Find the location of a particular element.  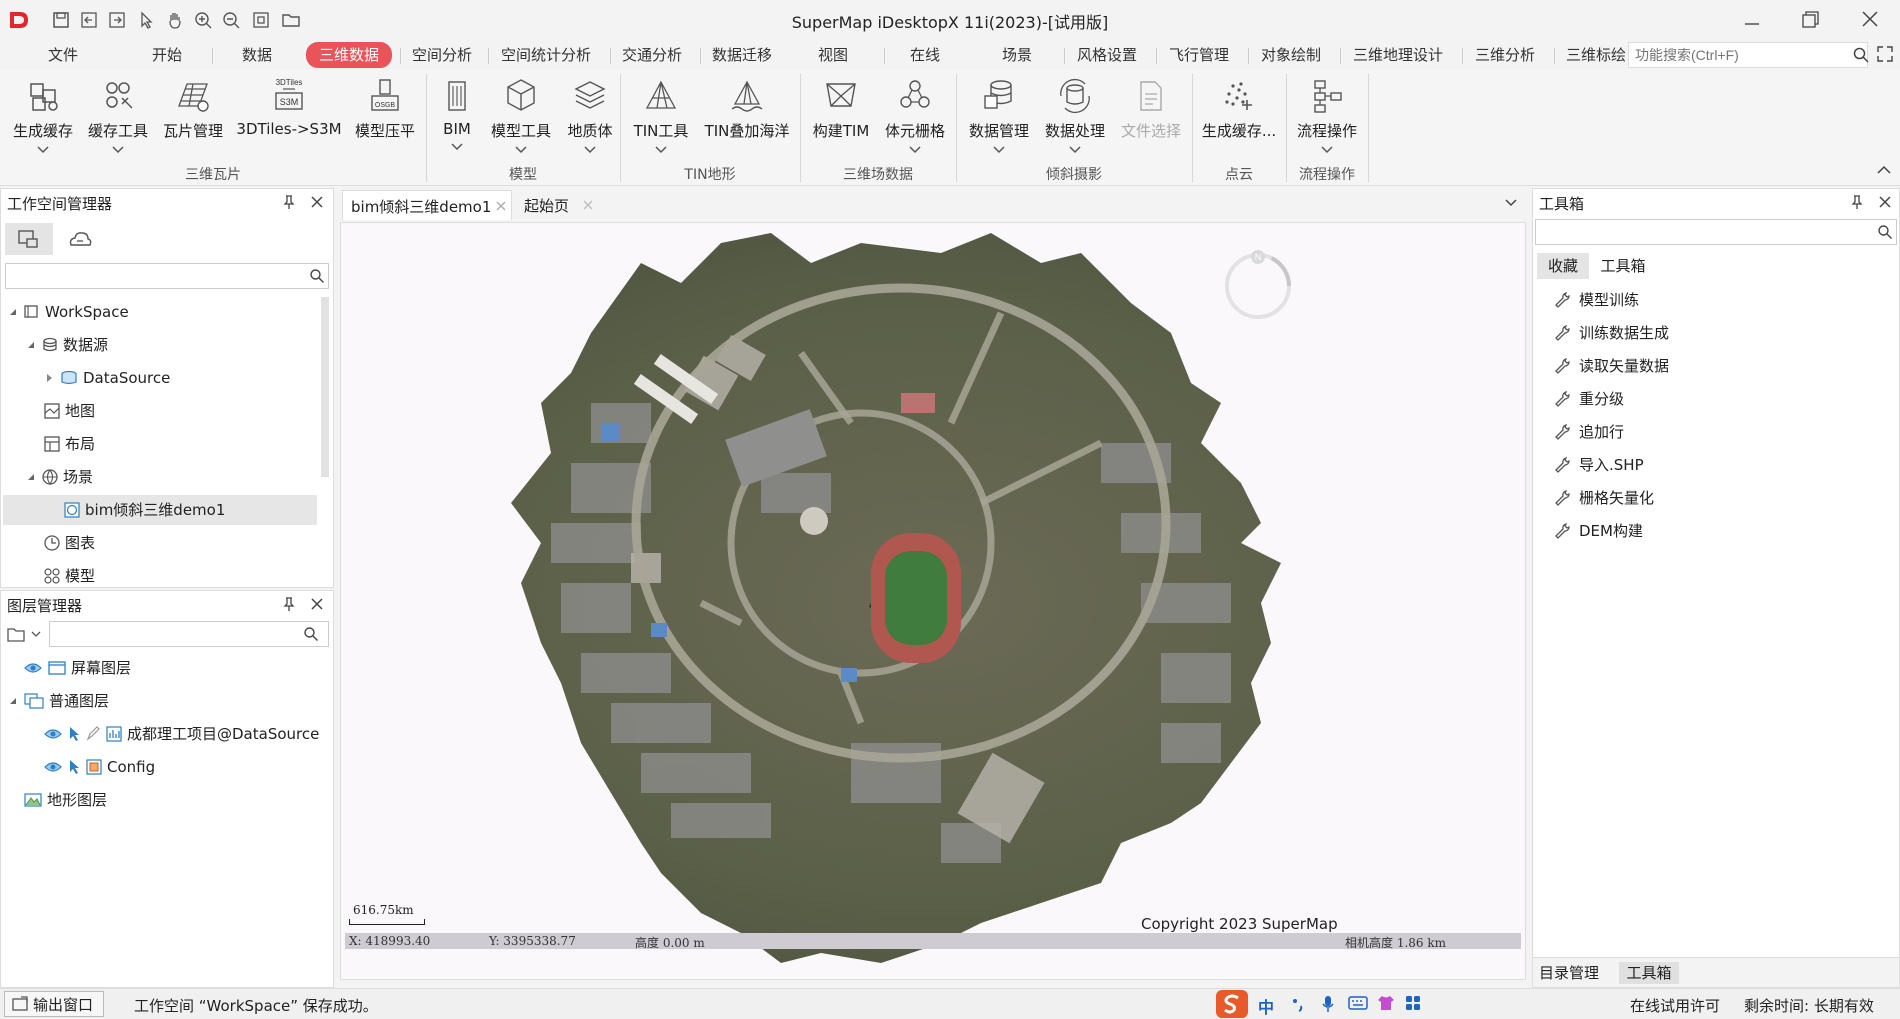

layer-config-item: Config is located at coordinates (99, 767).